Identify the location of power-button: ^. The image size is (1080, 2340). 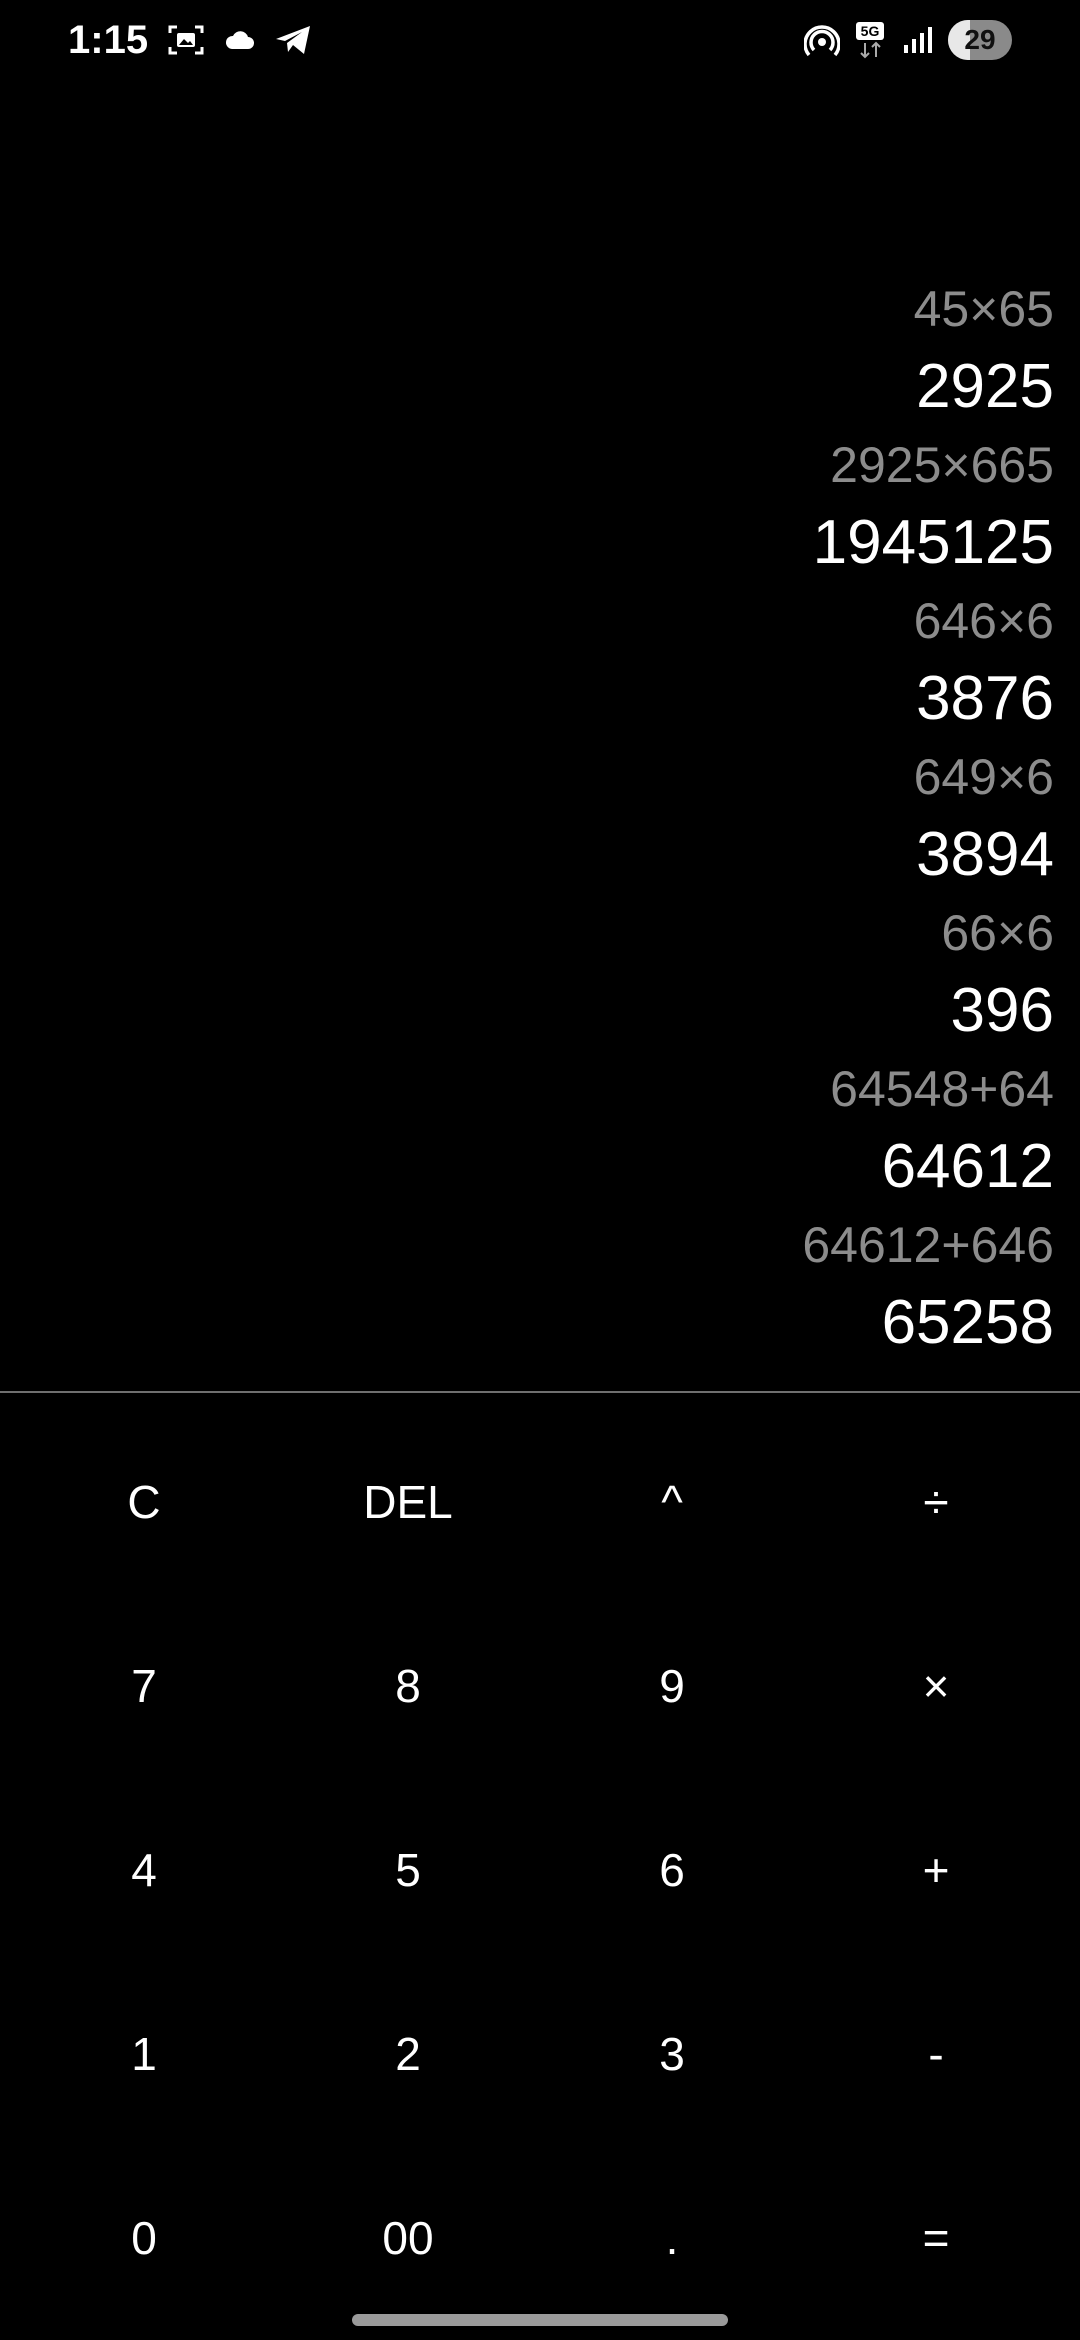
(672, 1502).